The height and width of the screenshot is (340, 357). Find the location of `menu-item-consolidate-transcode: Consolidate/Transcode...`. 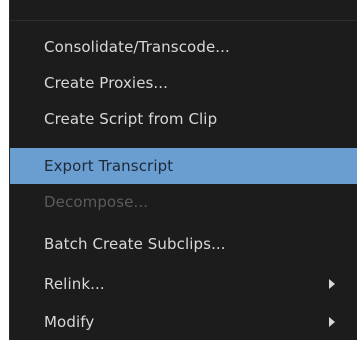

menu-item-consolidate-transcode: Consolidate/Transcode... is located at coordinates (183, 47).